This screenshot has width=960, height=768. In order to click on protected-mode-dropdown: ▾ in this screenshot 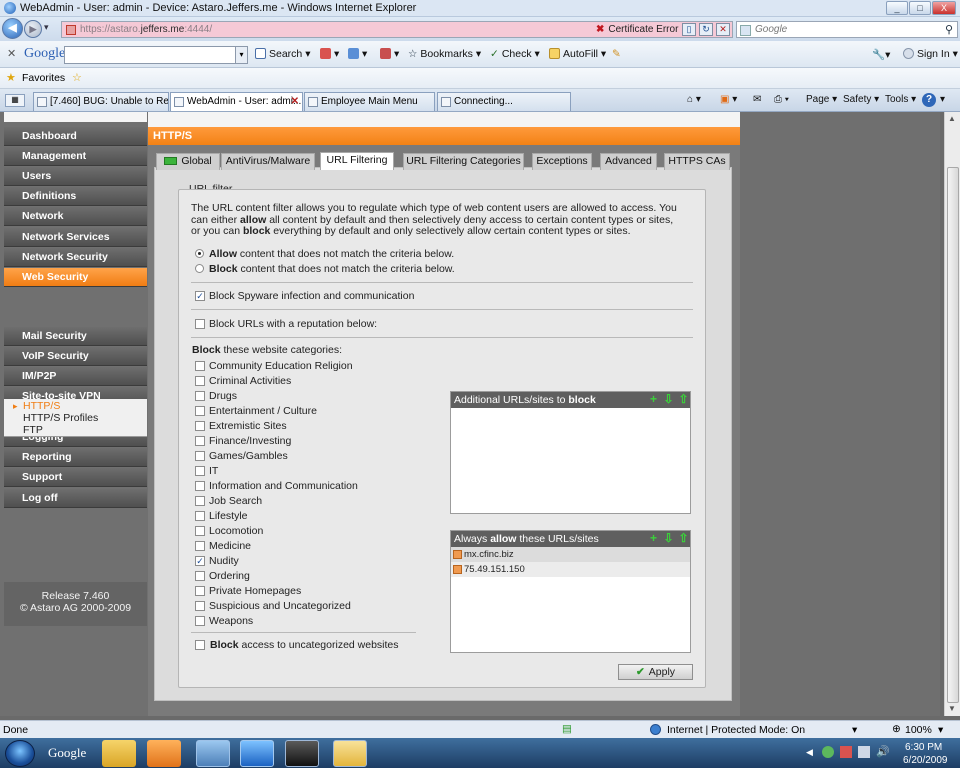, I will do `click(854, 730)`.